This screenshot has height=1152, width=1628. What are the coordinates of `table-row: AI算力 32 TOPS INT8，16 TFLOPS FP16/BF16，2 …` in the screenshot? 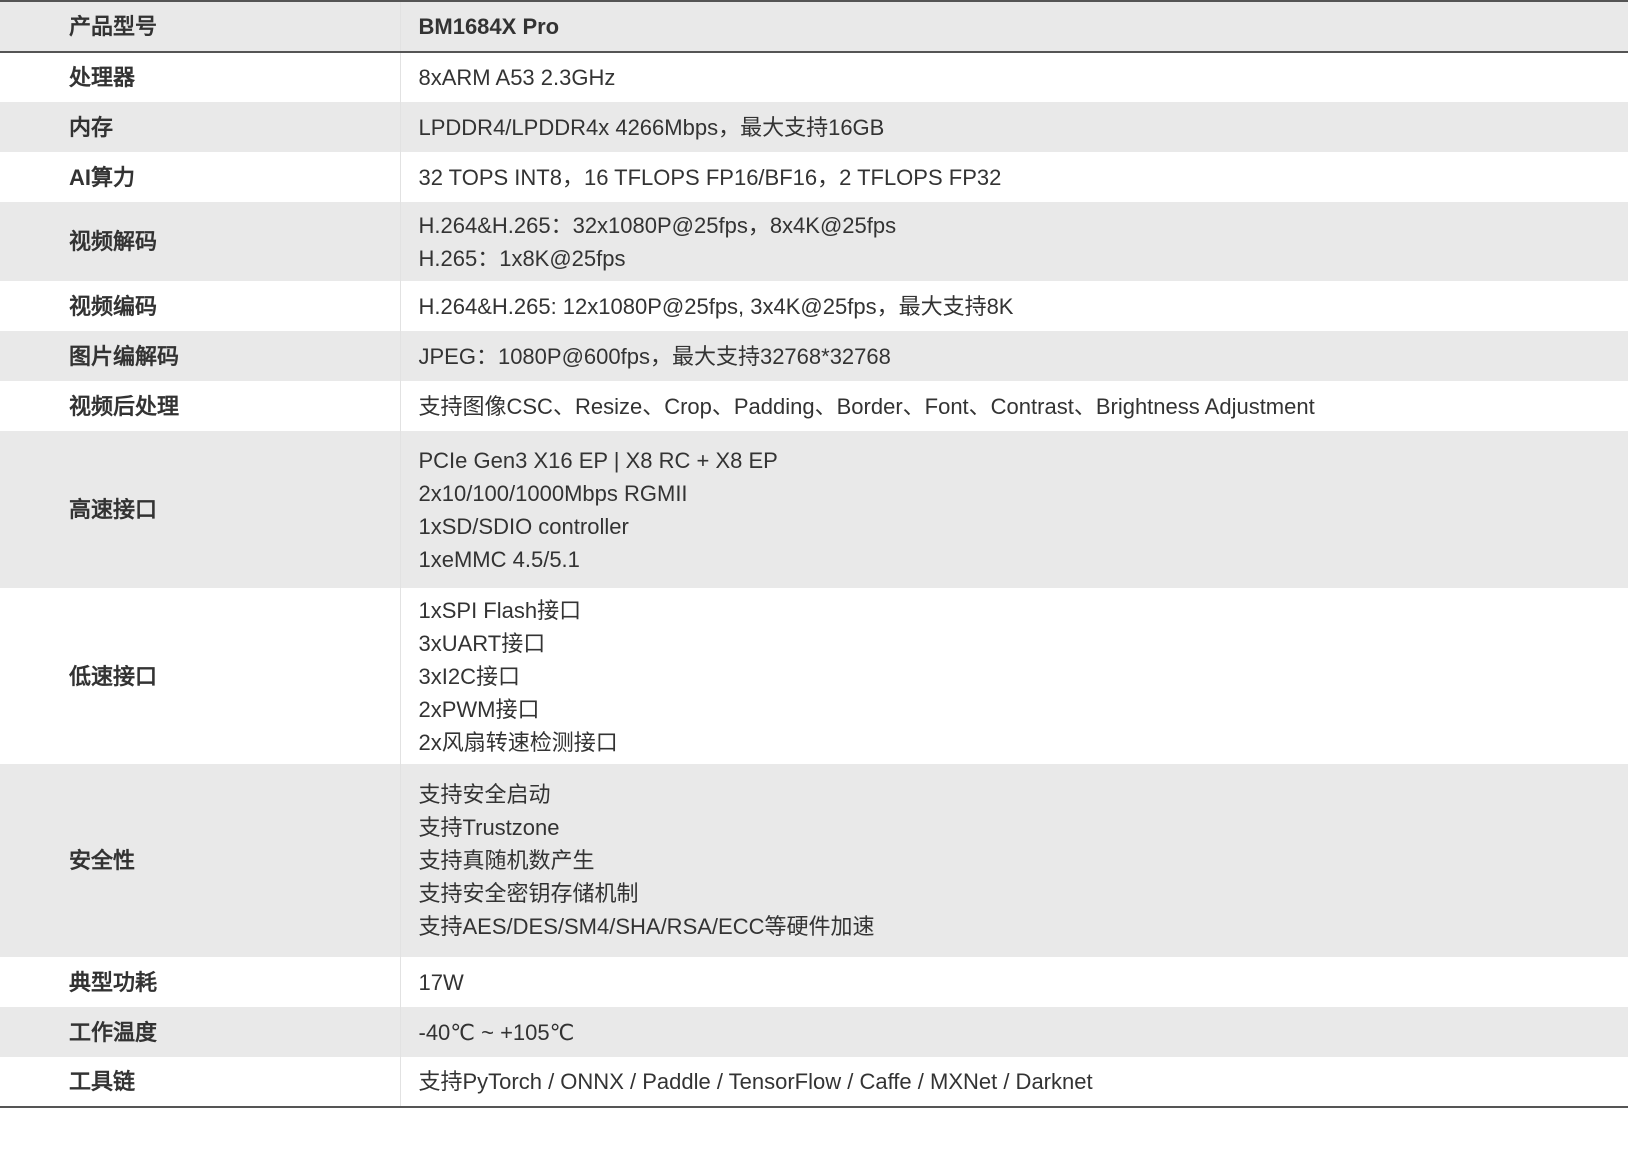 It's located at (814, 177).